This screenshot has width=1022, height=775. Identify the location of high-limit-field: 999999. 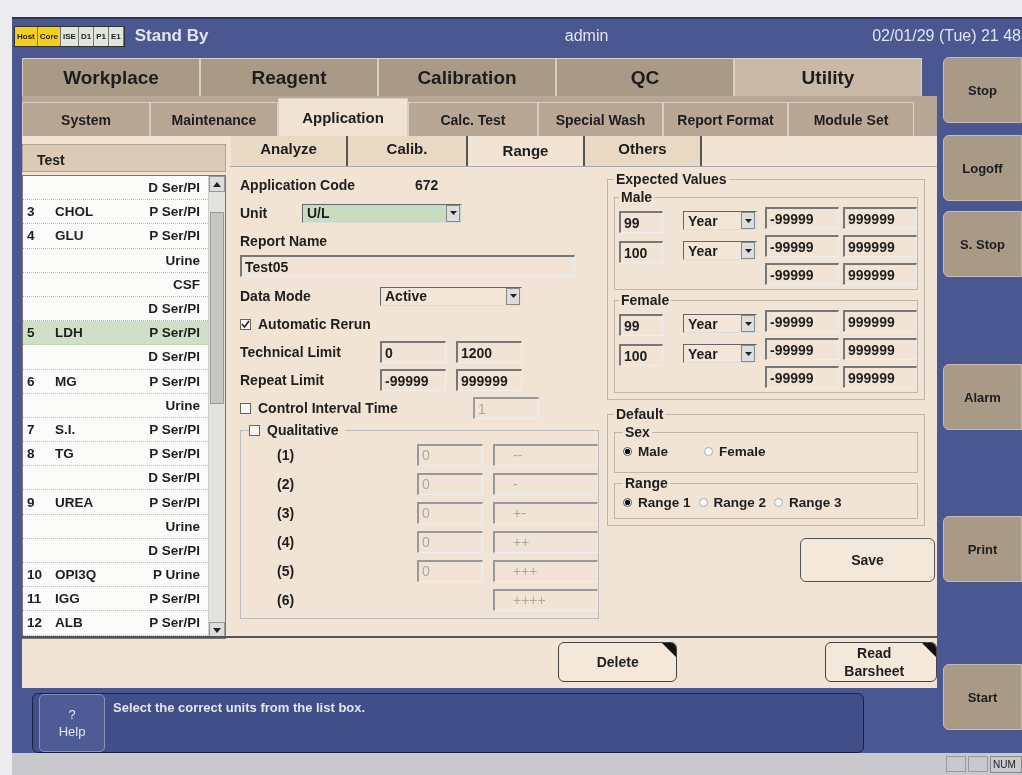
(489, 380).